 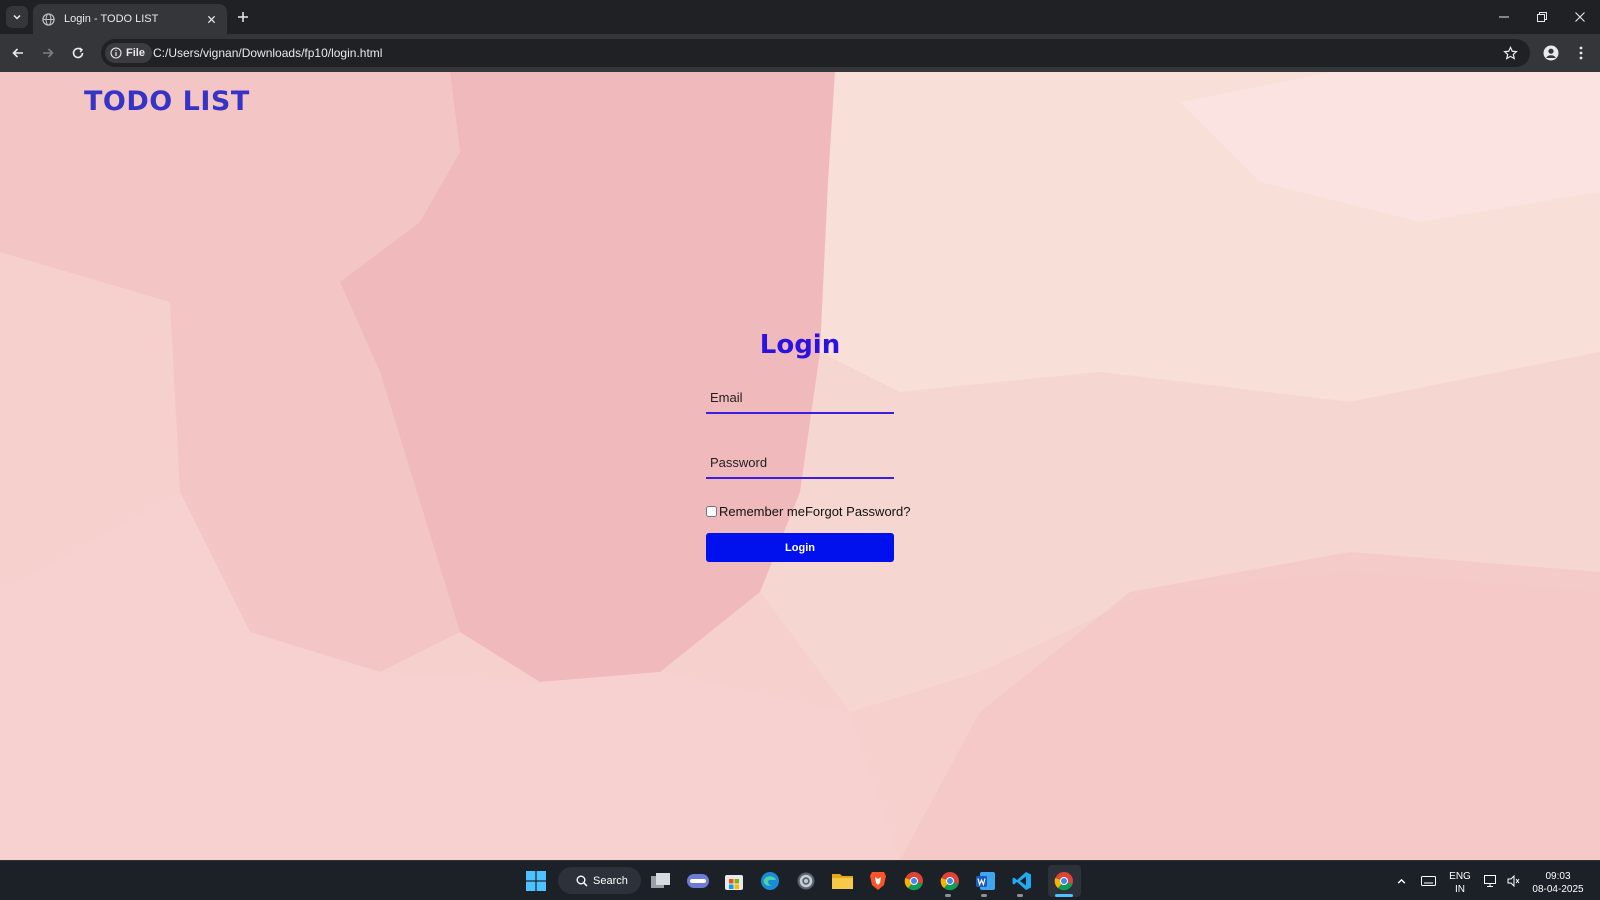 I want to click on reload-icon, so click(x=78, y=53).